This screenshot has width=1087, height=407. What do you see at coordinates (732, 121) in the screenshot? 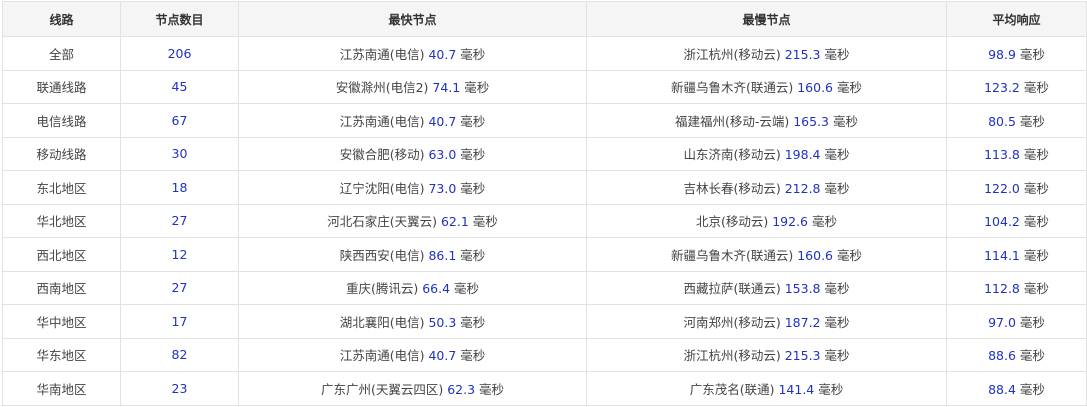
I see `slowest-node-name: 福建福州(移动-云端)` at bounding box center [732, 121].